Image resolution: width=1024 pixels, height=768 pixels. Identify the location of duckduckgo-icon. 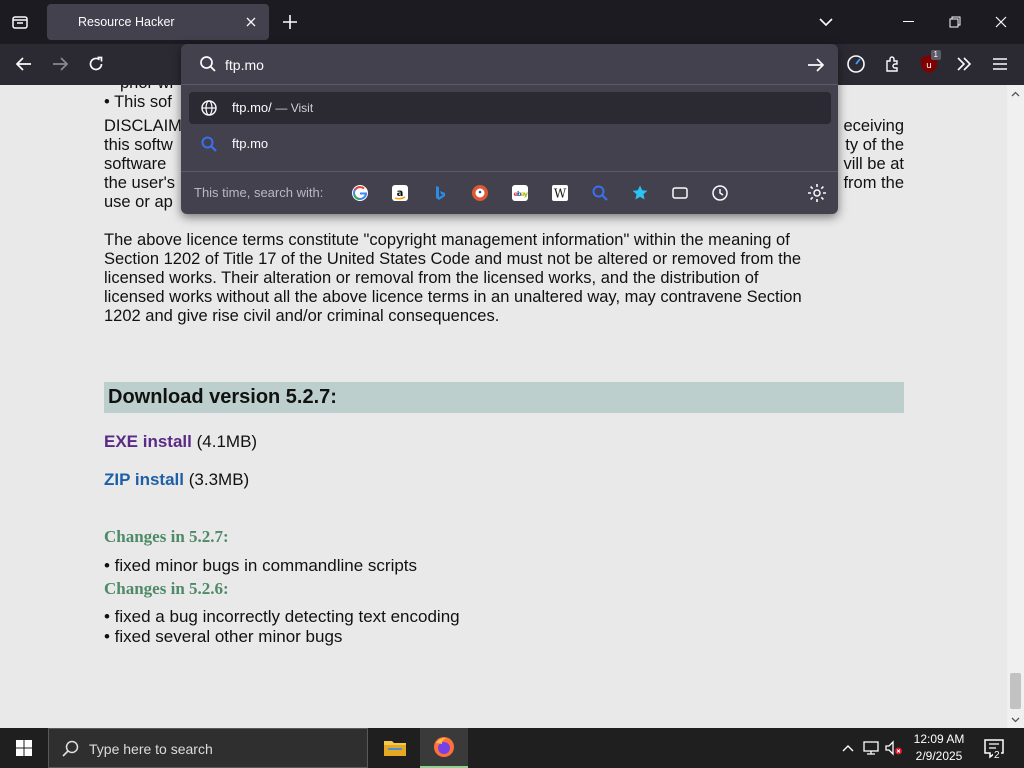
(480, 193).